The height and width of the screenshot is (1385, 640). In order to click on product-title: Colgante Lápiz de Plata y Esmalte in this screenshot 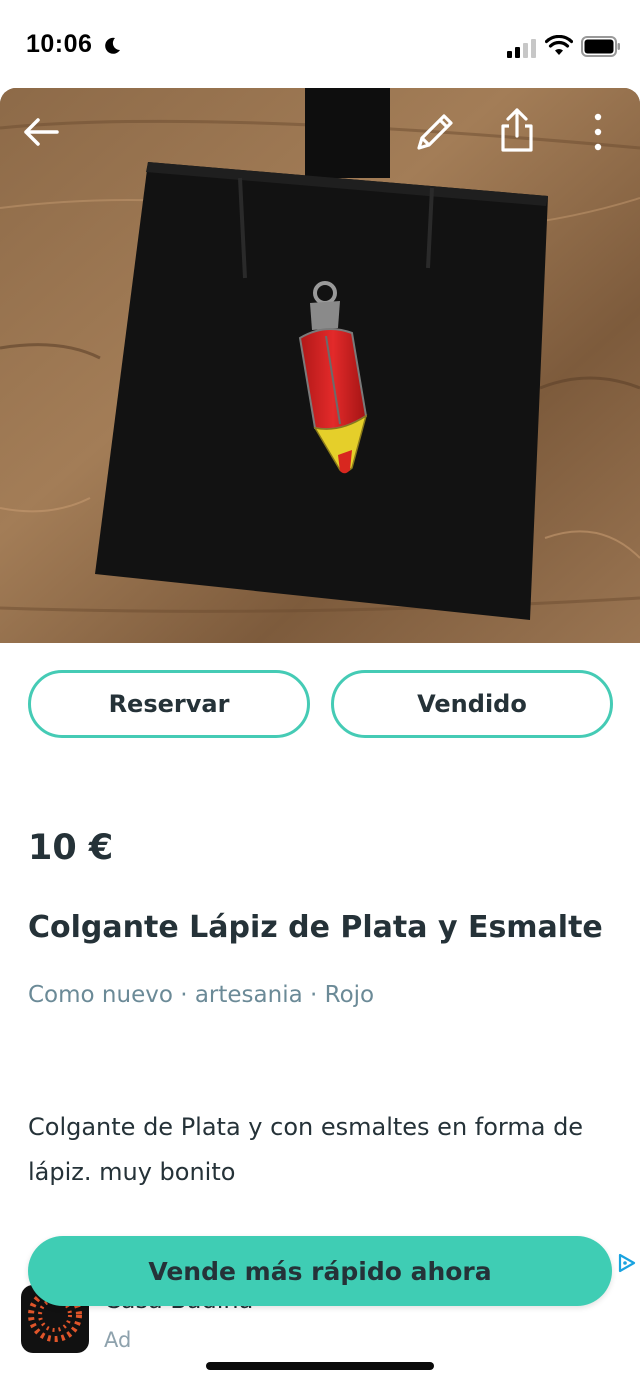, I will do `click(315, 927)`.